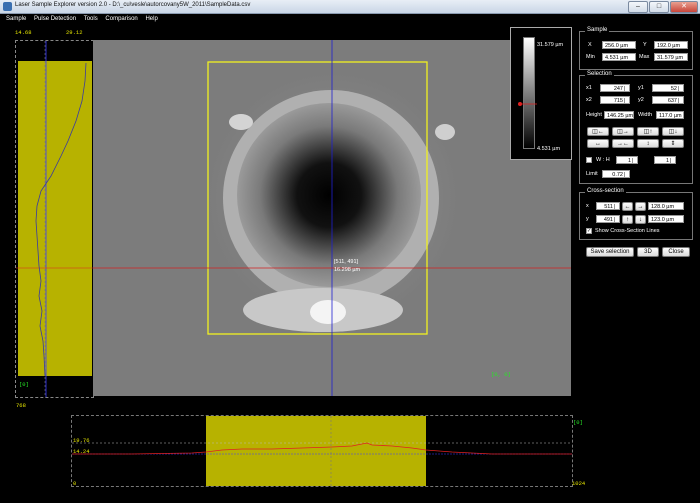 The height and width of the screenshot is (503, 700). What do you see at coordinates (322, 451) in the screenshot?
I see `horizontal-profile-plot` at bounding box center [322, 451].